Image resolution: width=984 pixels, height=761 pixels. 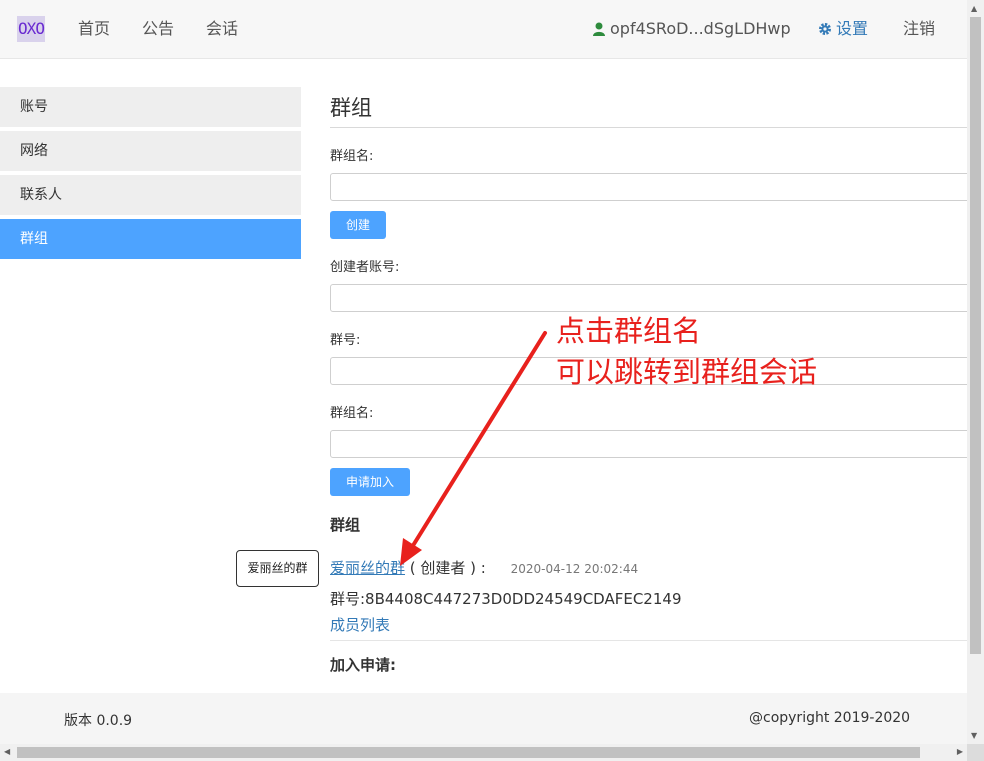 I want to click on member-list-link: 成员列表, so click(x=360, y=624).